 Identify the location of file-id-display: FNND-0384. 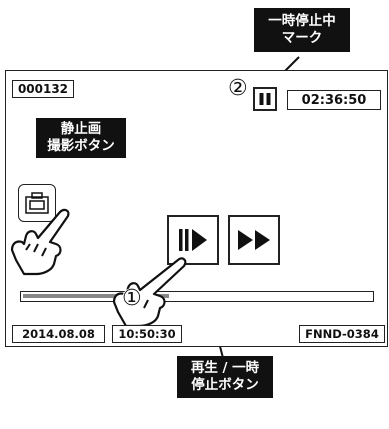
(342, 334).